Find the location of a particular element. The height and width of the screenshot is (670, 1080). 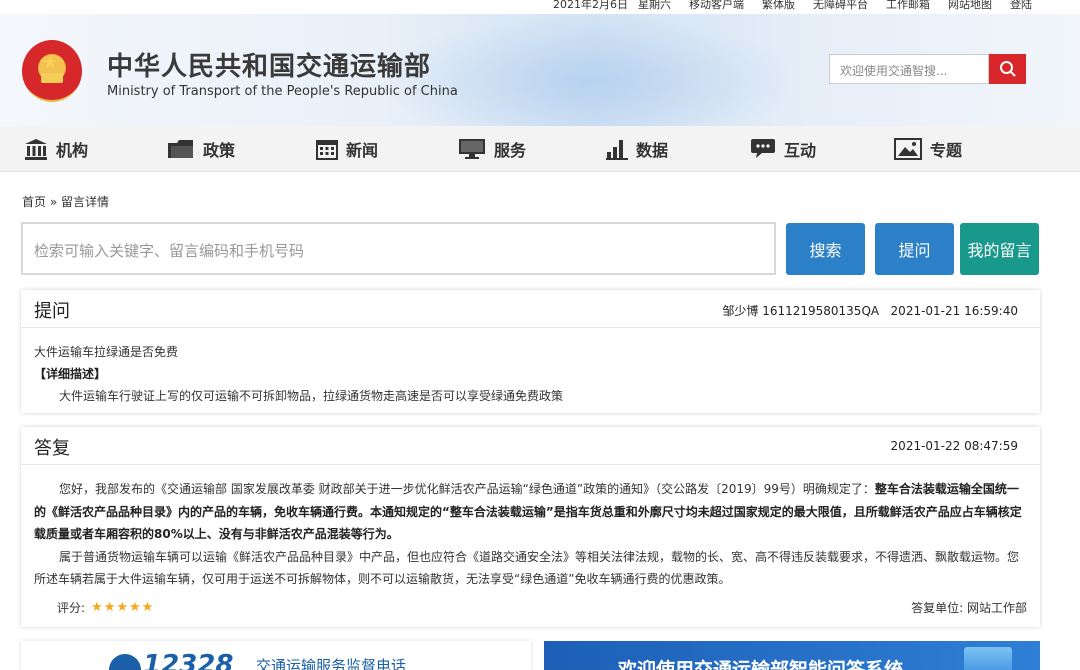

nav-label: 数据 is located at coordinates (652, 150).